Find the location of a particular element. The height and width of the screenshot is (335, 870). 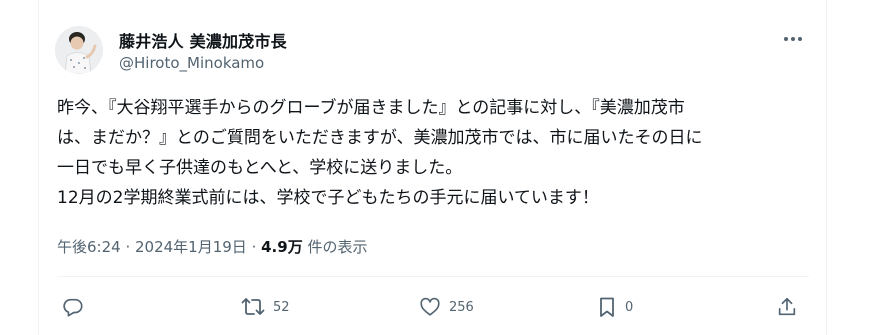

reply-icon is located at coordinates (73, 307).